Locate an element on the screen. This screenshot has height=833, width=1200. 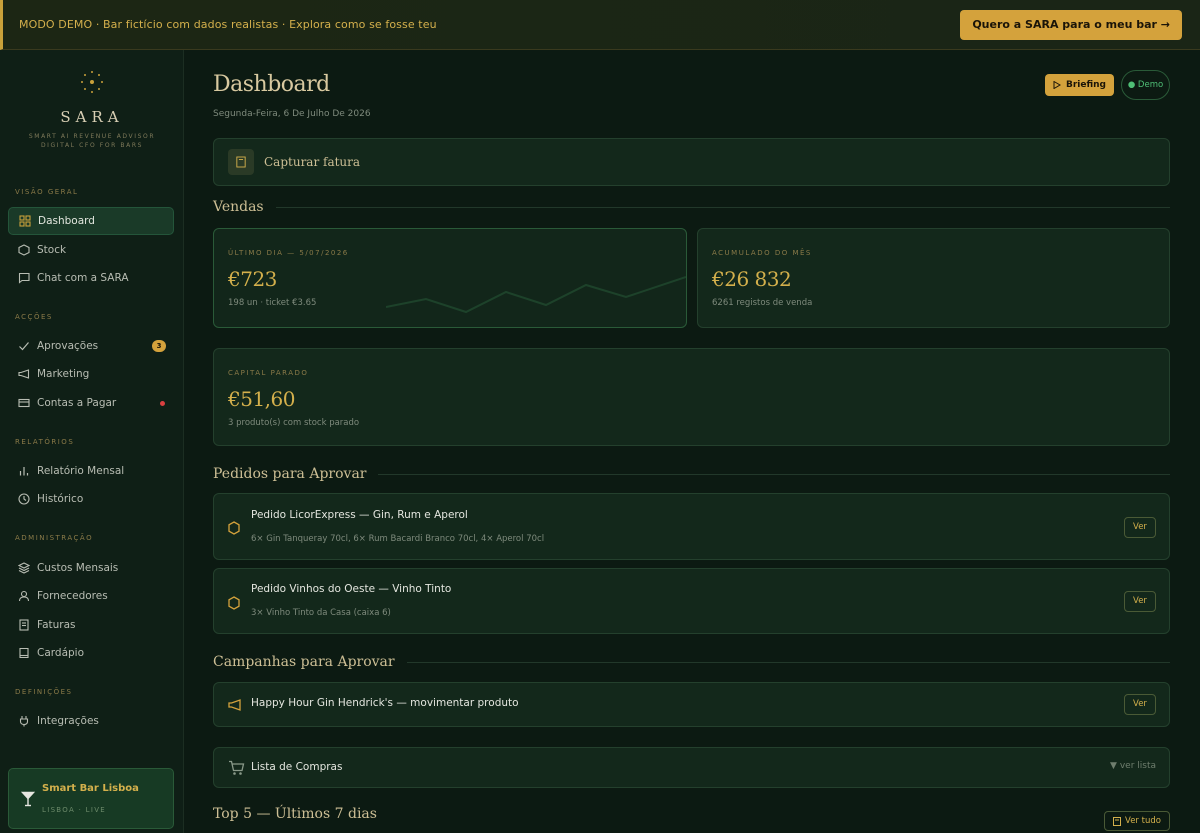
demo-status-pill: ● Demo is located at coordinates (1145, 85).